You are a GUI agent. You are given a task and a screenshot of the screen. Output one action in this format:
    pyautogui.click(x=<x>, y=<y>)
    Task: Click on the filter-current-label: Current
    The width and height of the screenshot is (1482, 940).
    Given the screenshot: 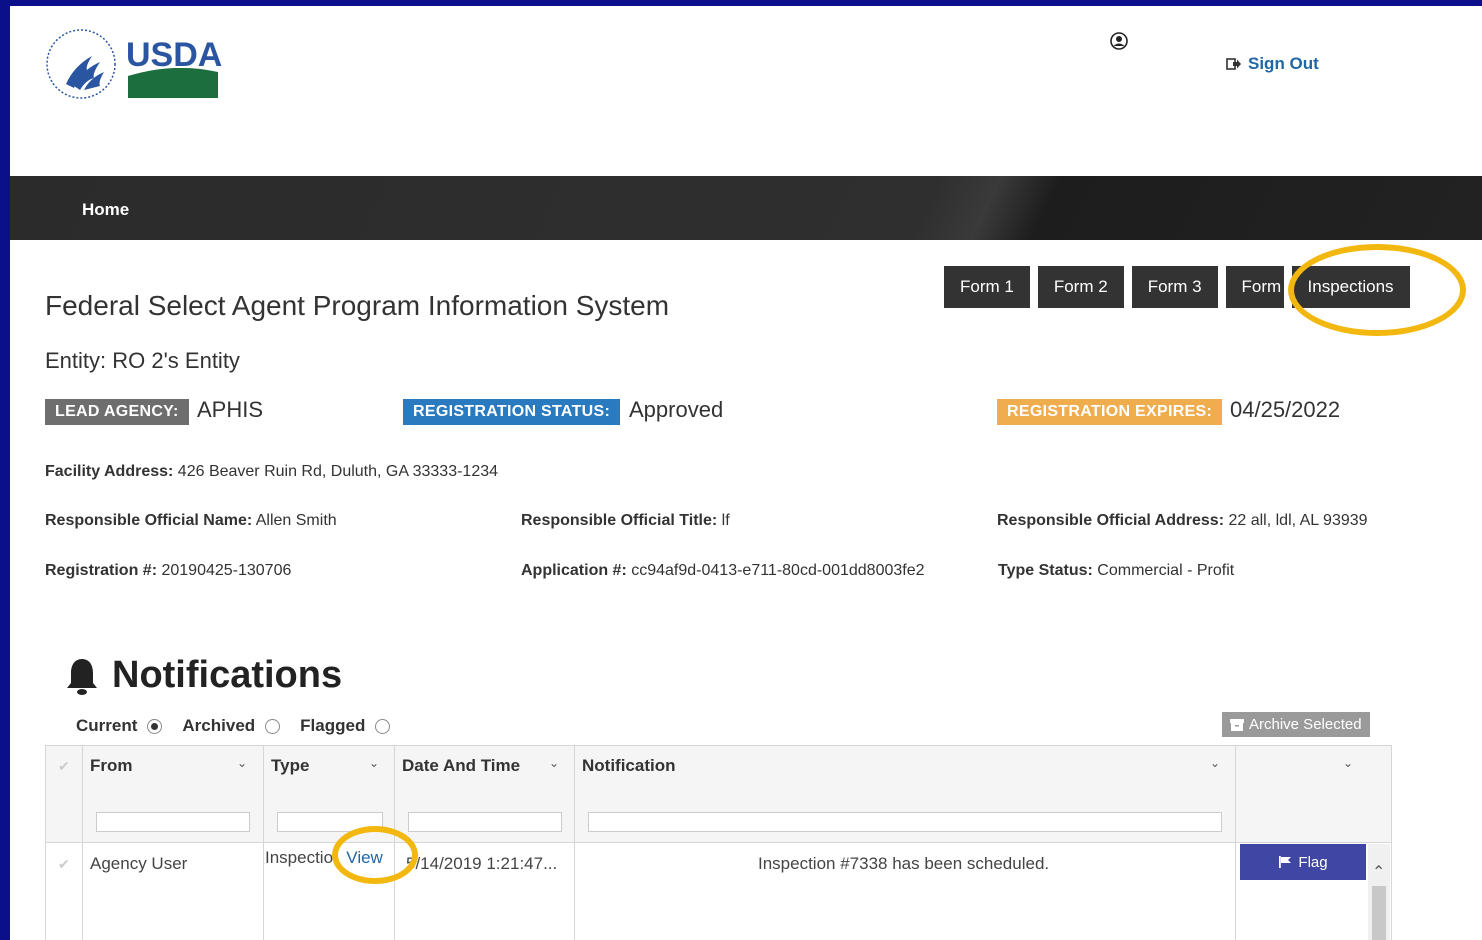 What is the action you would take?
    pyautogui.click(x=107, y=725)
    